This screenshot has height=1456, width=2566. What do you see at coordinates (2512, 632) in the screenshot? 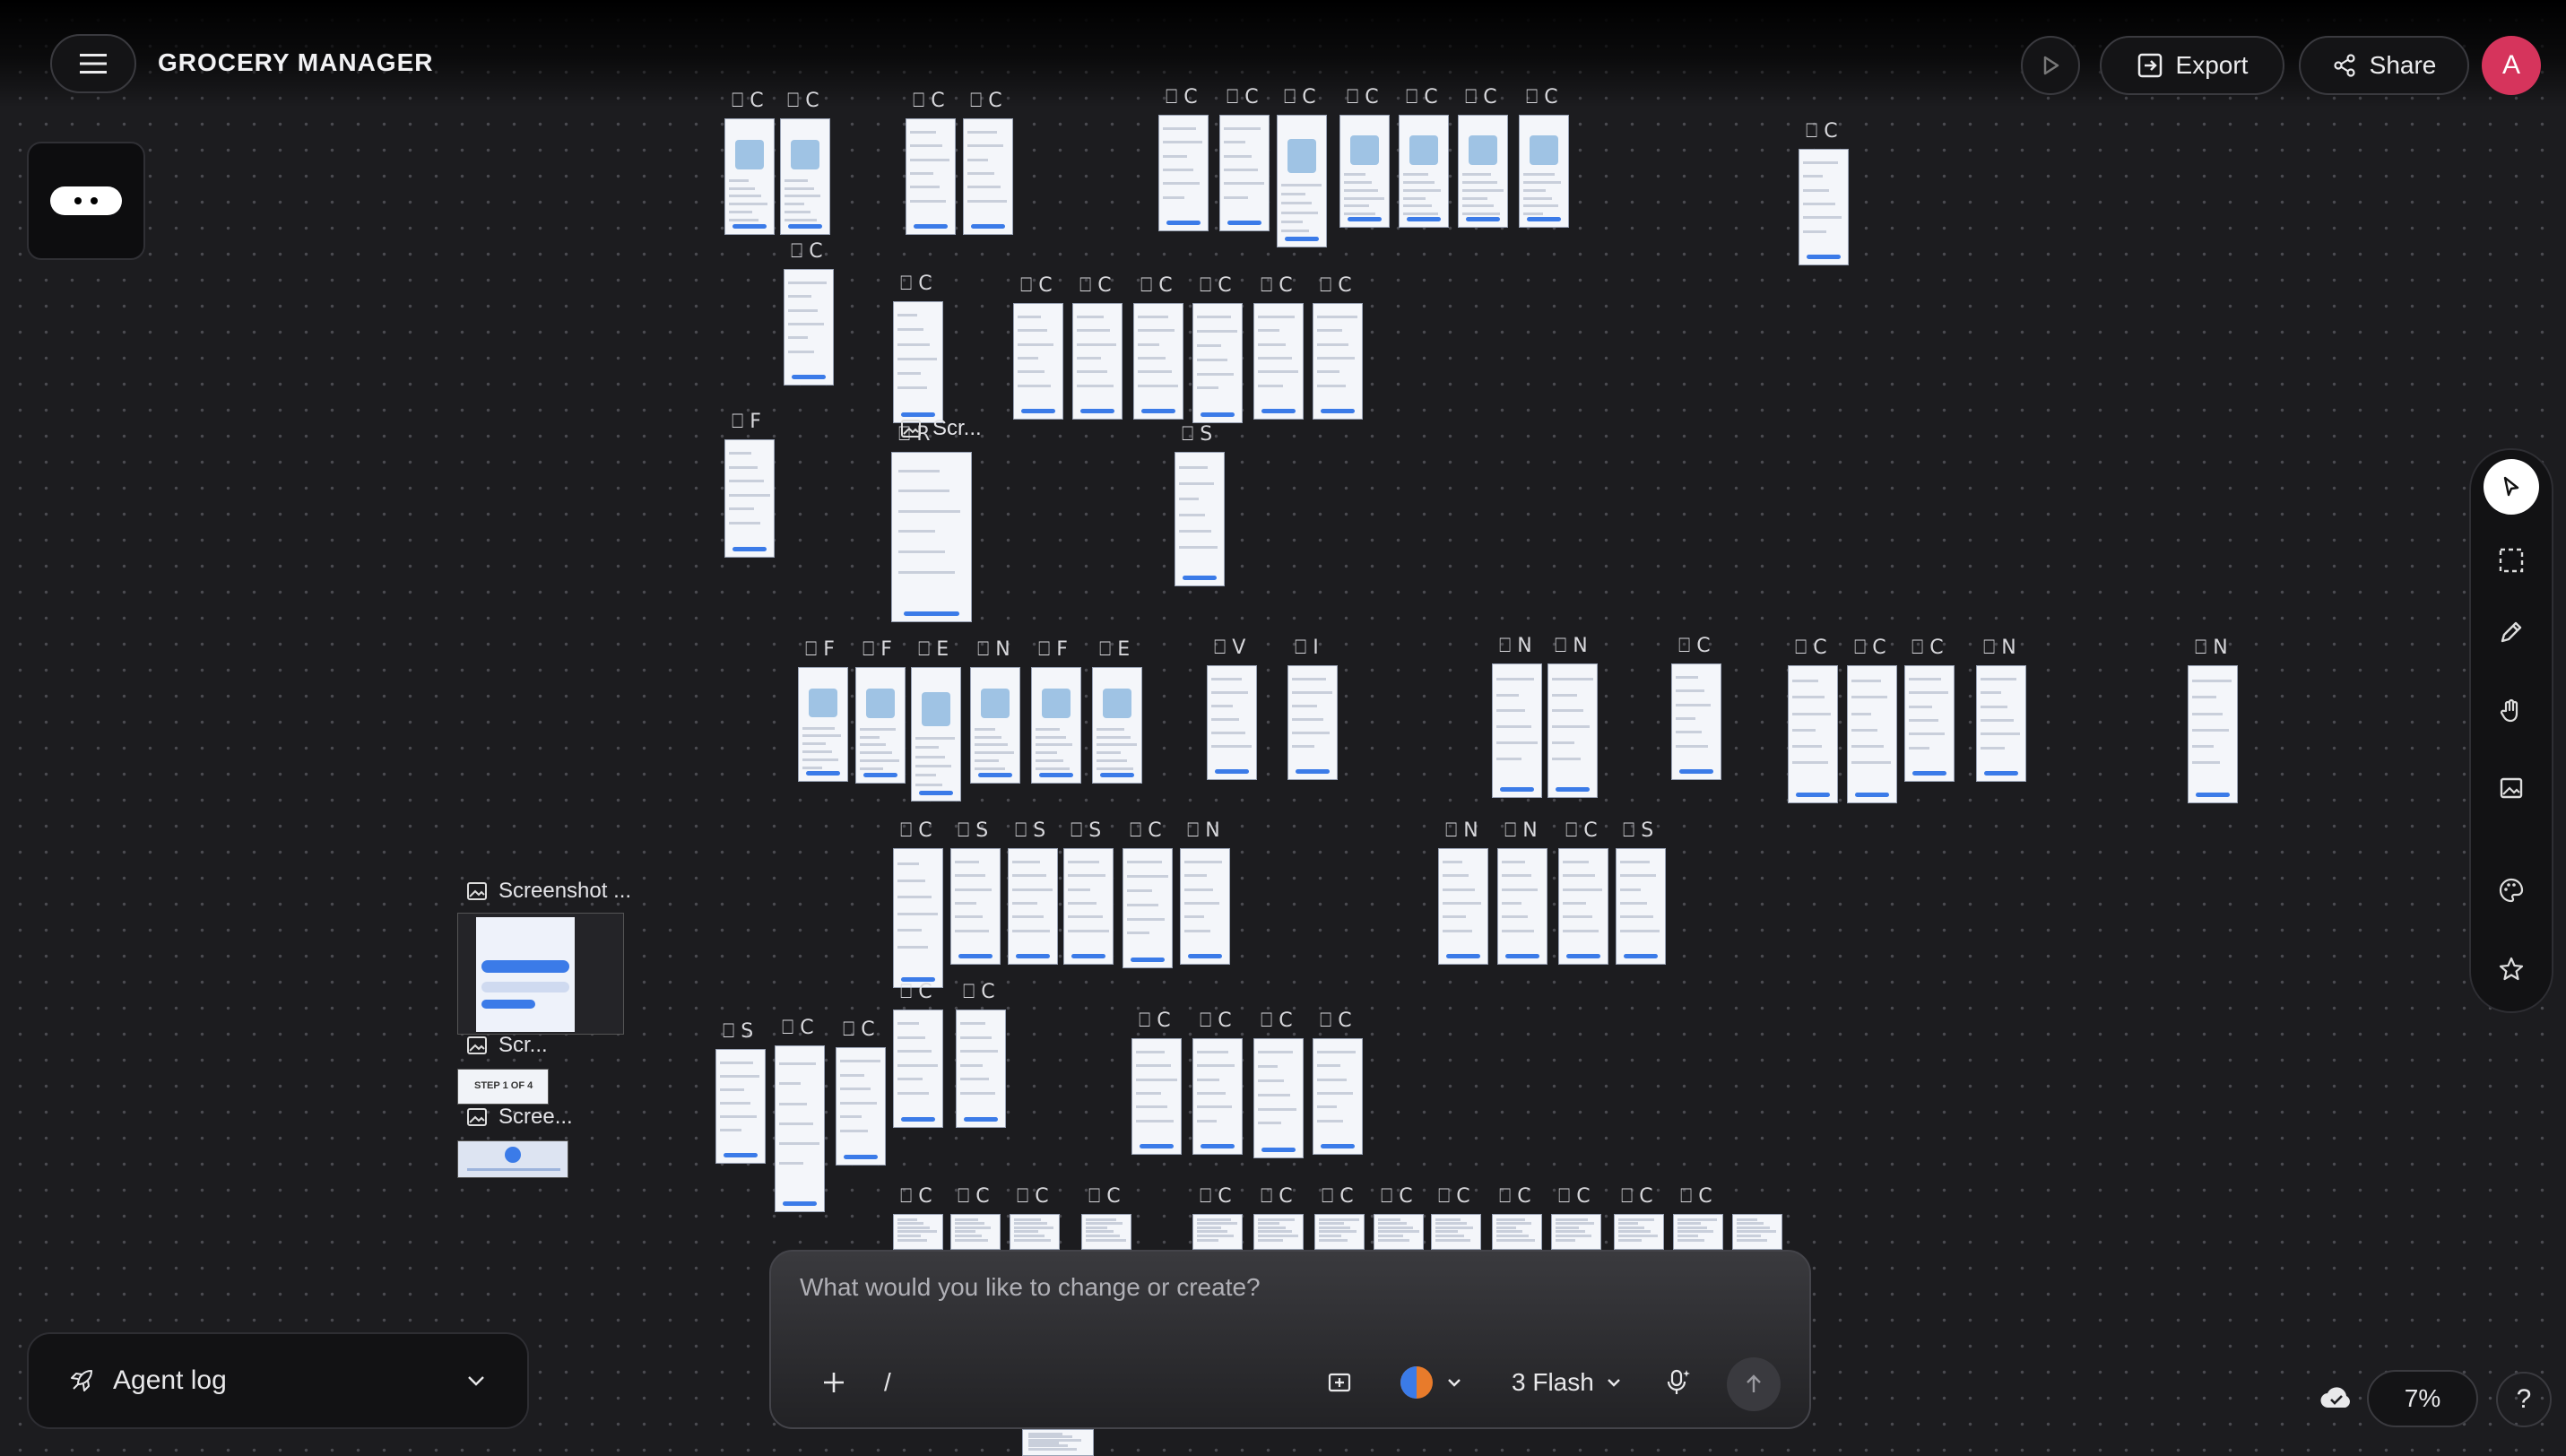
I see `pencil-tool` at bounding box center [2512, 632].